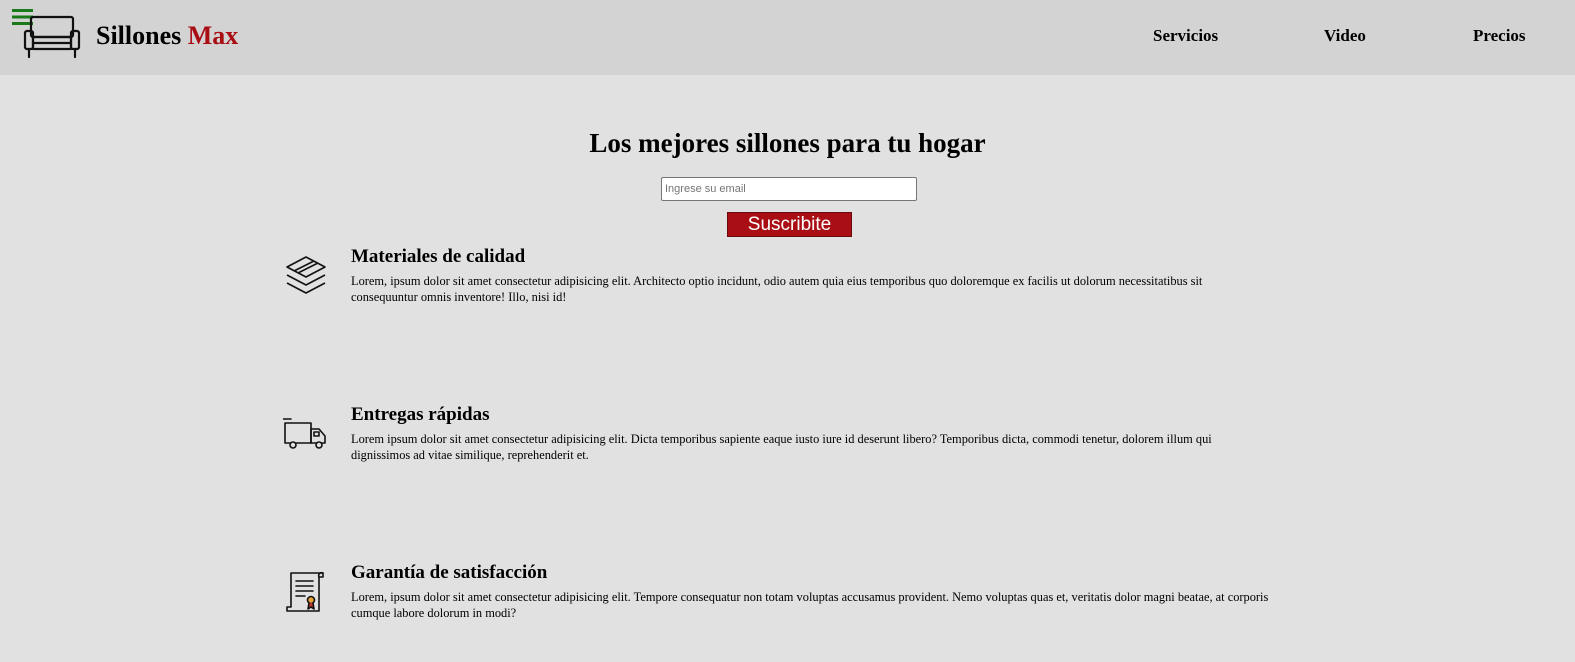  What do you see at coordinates (1345, 36) in the screenshot?
I see `nav-link-video: Video` at bounding box center [1345, 36].